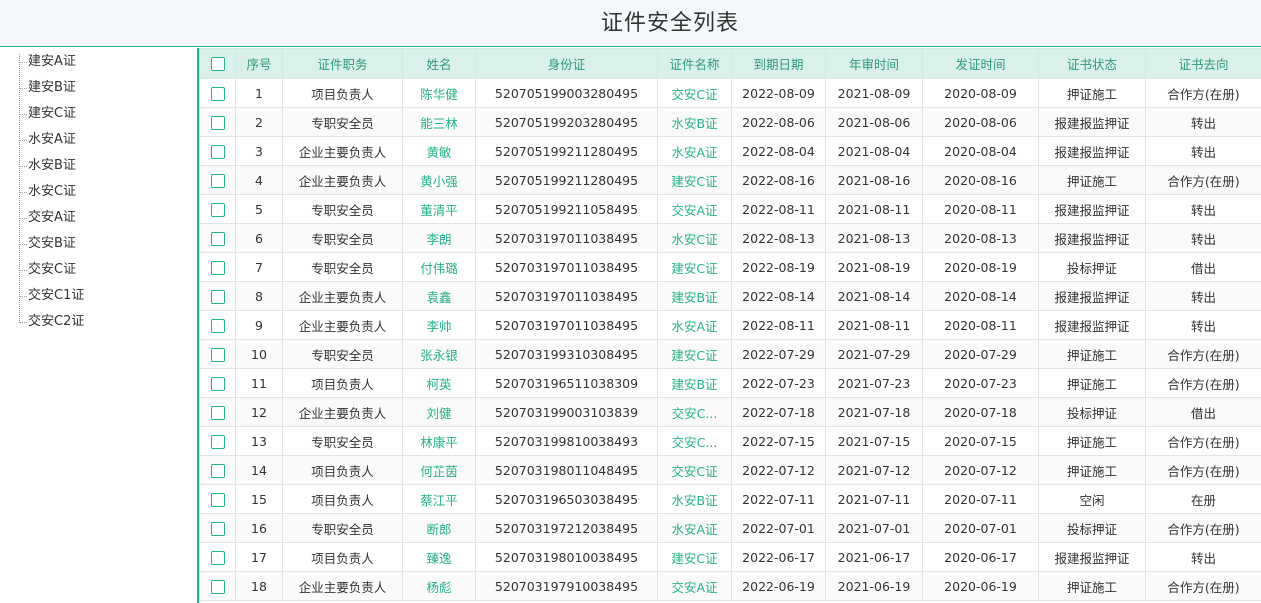 The image size is (1261, 603). I want to click on tree-item-jiaoan-b: 交安B证, so click(104, 244).